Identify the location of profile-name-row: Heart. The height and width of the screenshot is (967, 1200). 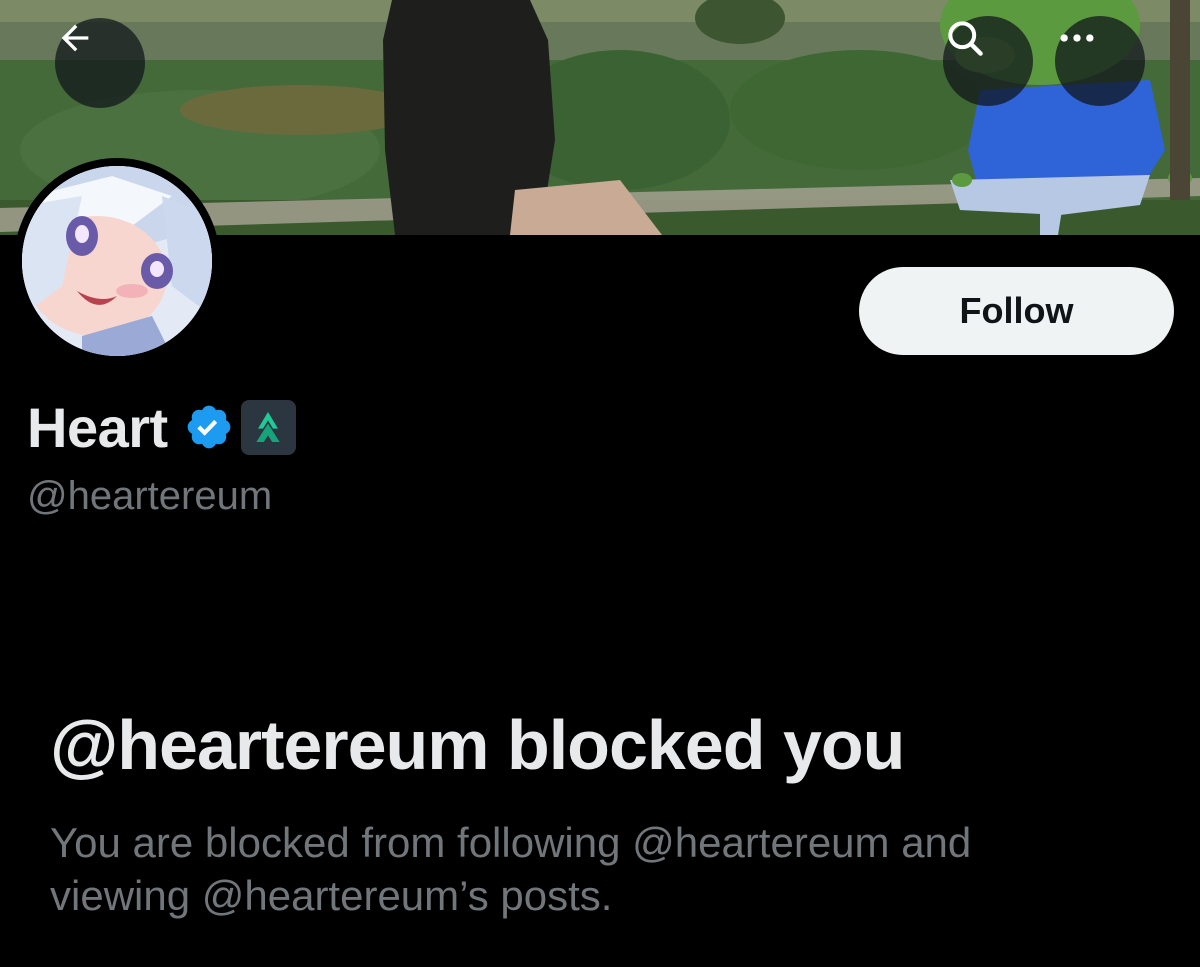
(161, 427).